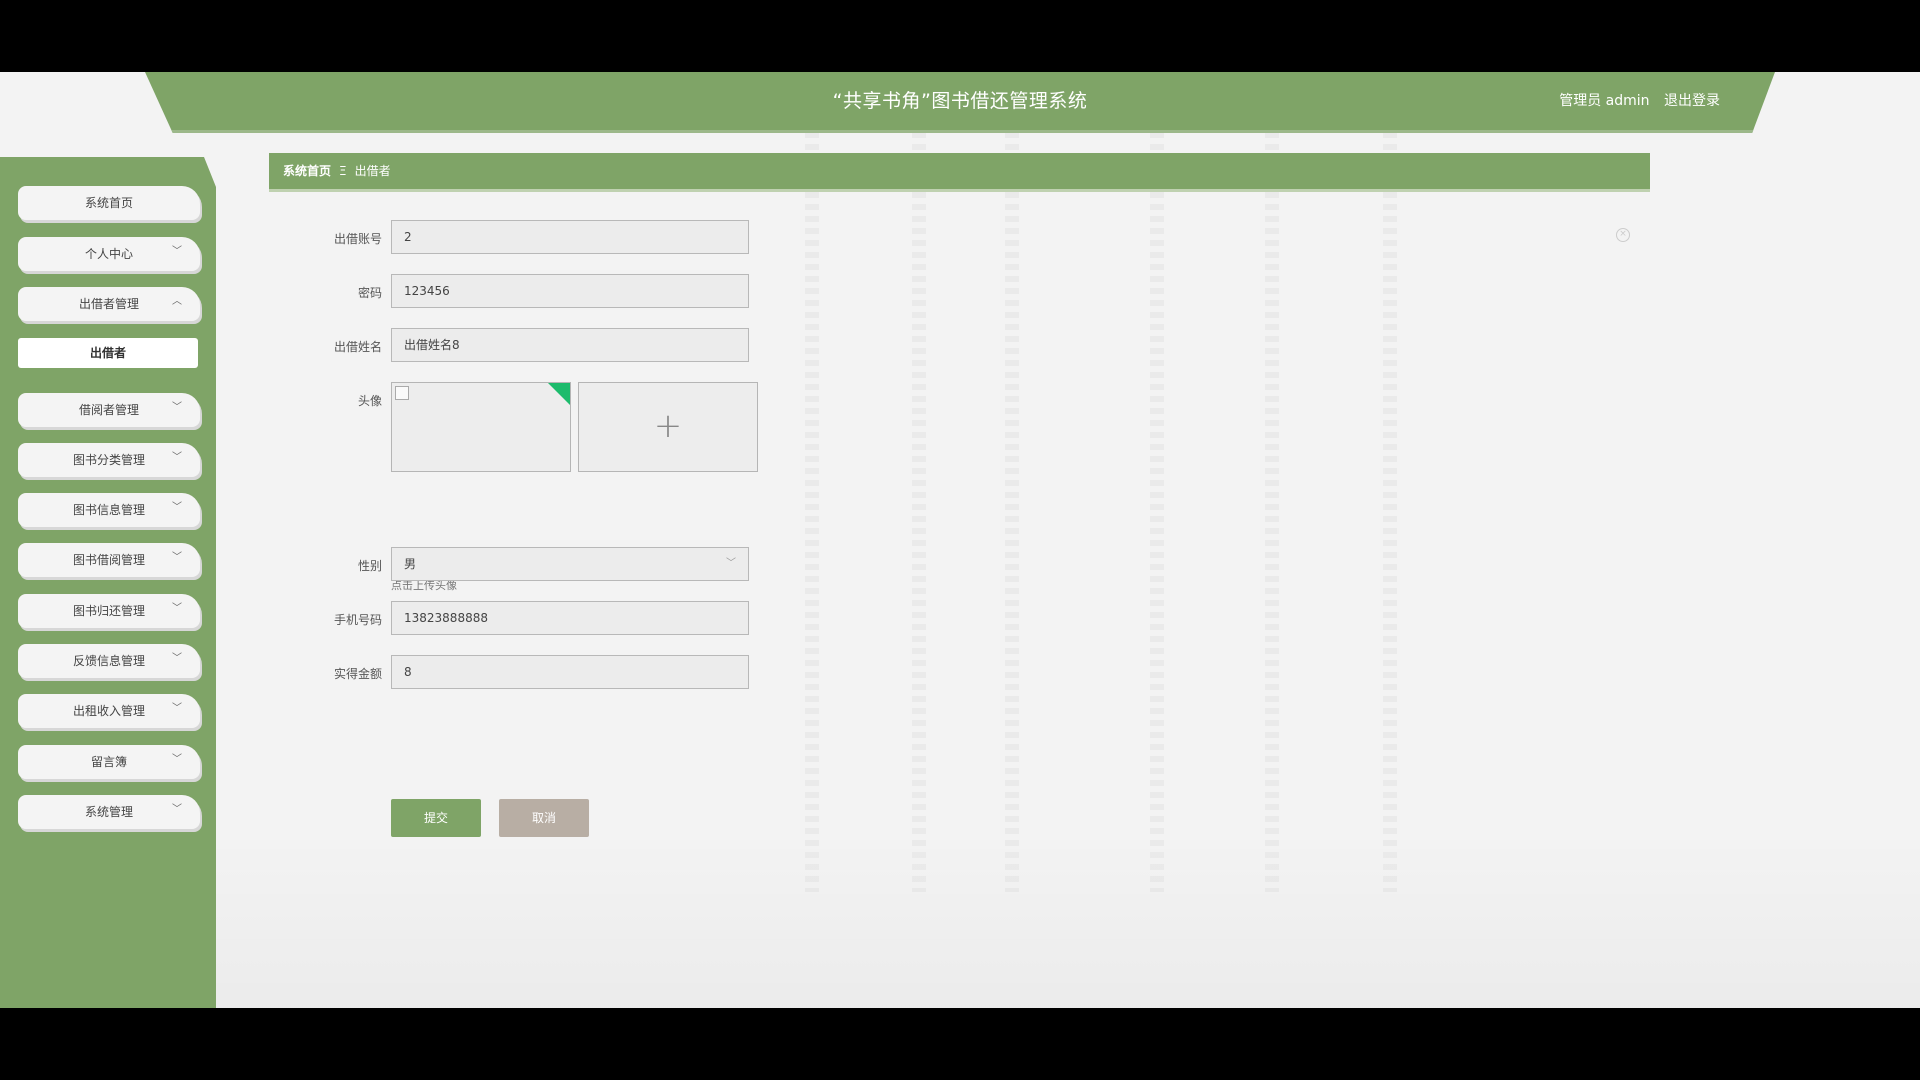 The image size is (1920, 1080). Describe the element at coordinates (177, 301) in the screenshot. I see `chevron-up-icon: ︿` at that location.